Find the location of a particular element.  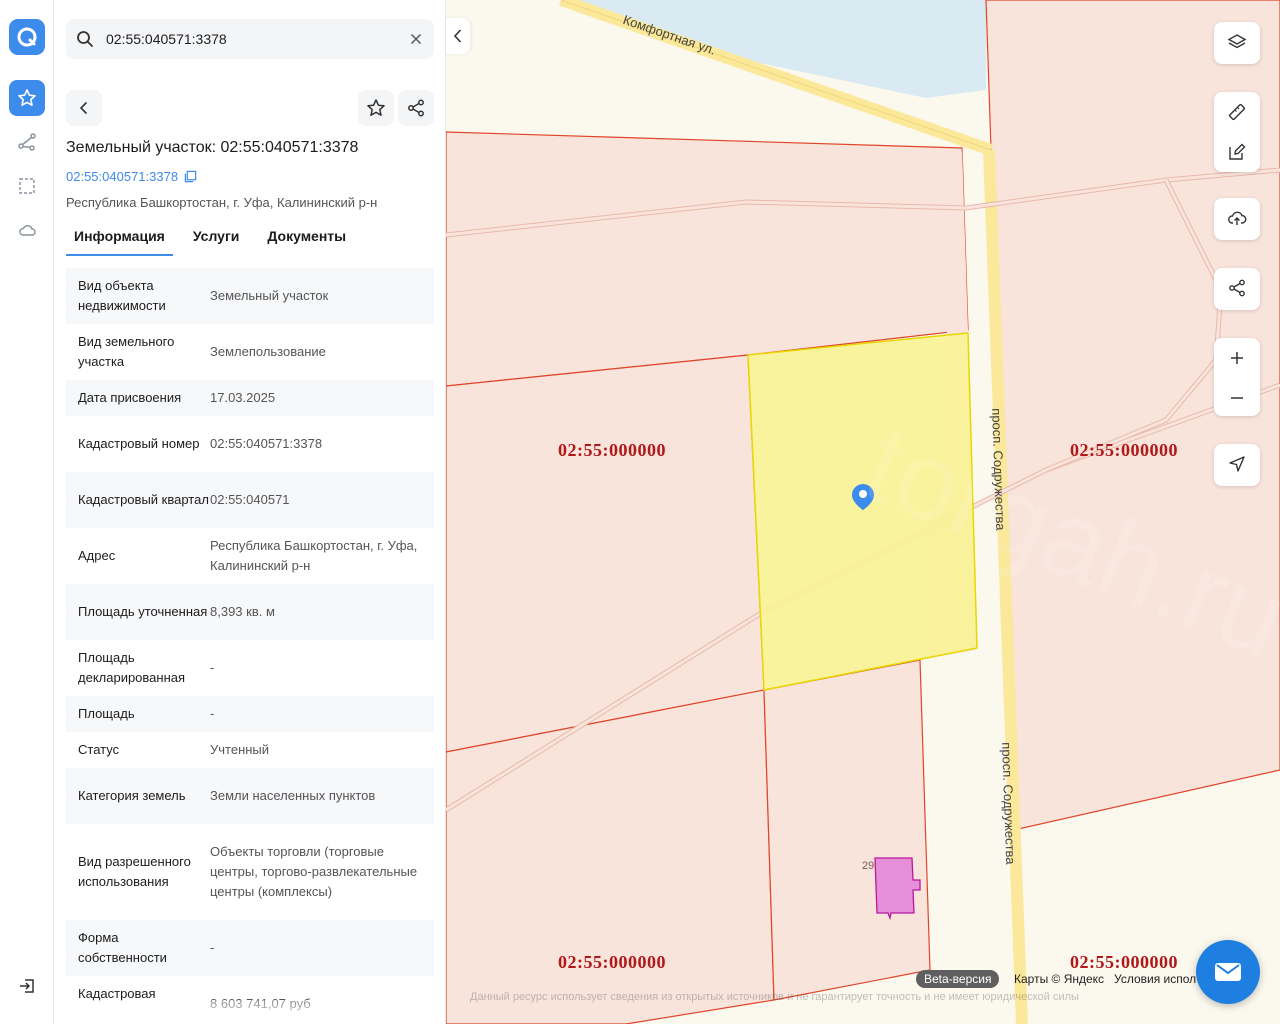

info-value: Учтенный is located at coordinates (240, 749).